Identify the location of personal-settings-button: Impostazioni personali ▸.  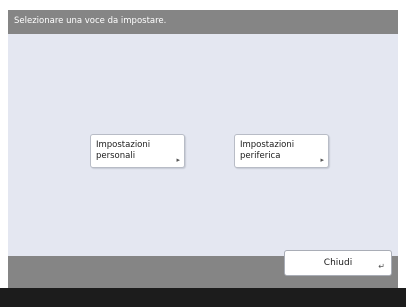
(137, 151).